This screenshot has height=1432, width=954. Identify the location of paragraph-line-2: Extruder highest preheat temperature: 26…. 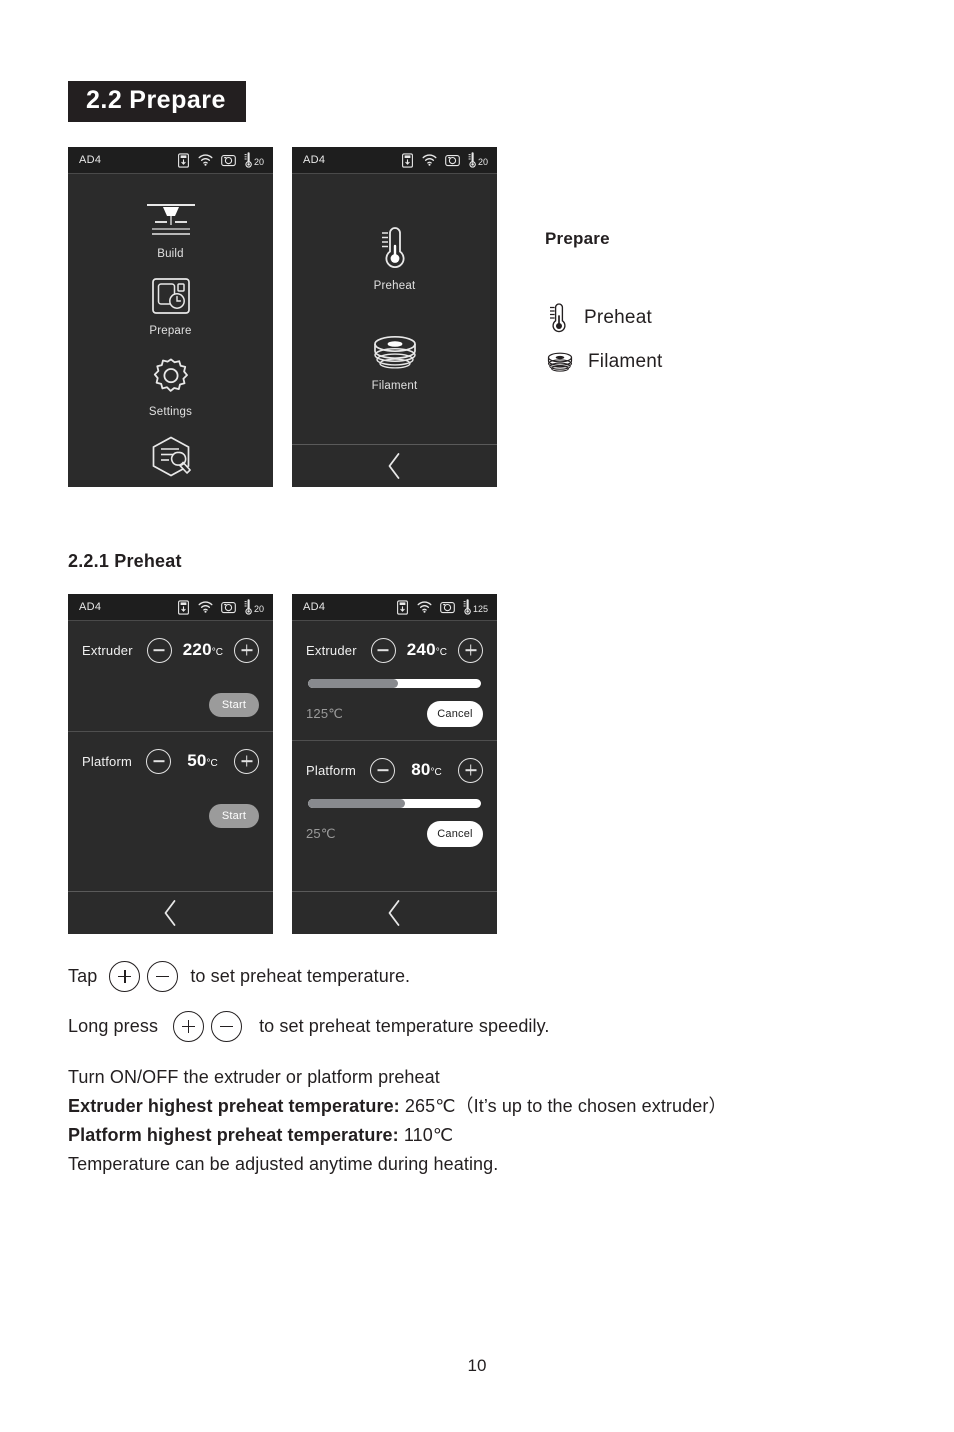
(397, 1106).